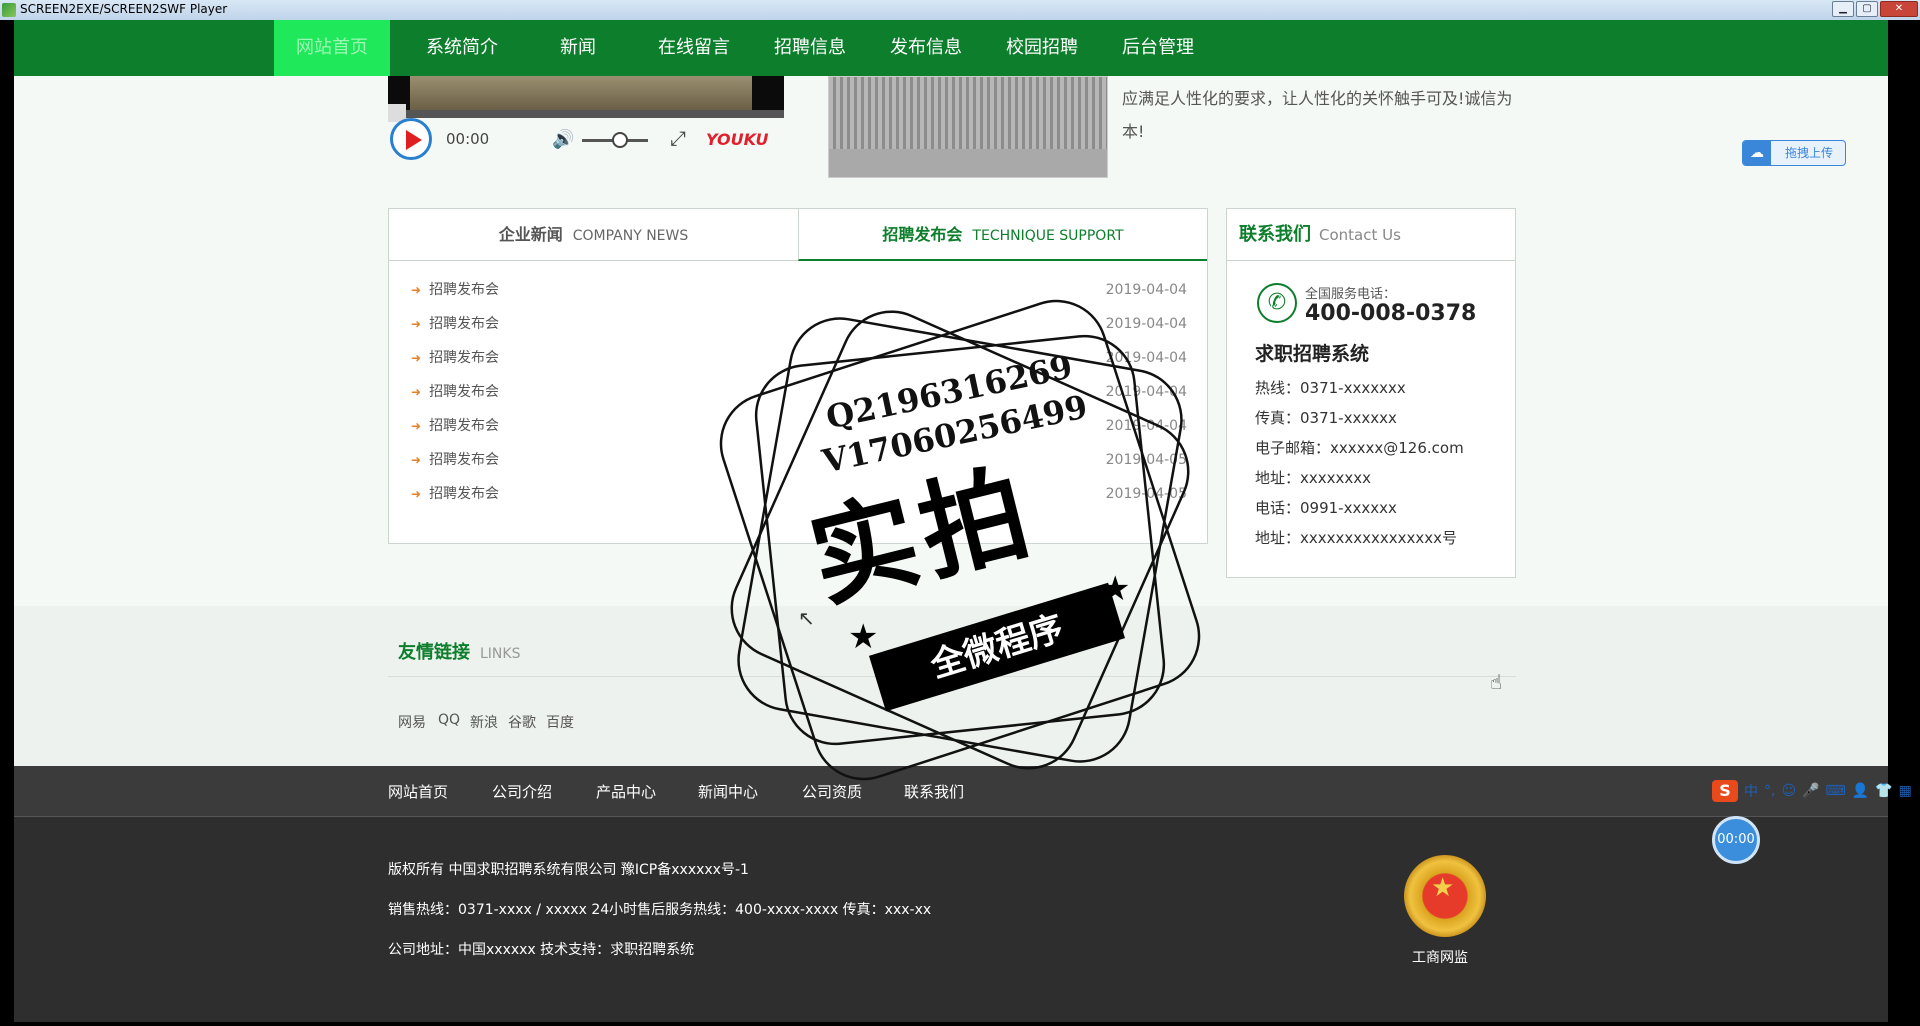  I want to click on contact-line: 热线：0371-xxxxxxx, so click(1330, 388).